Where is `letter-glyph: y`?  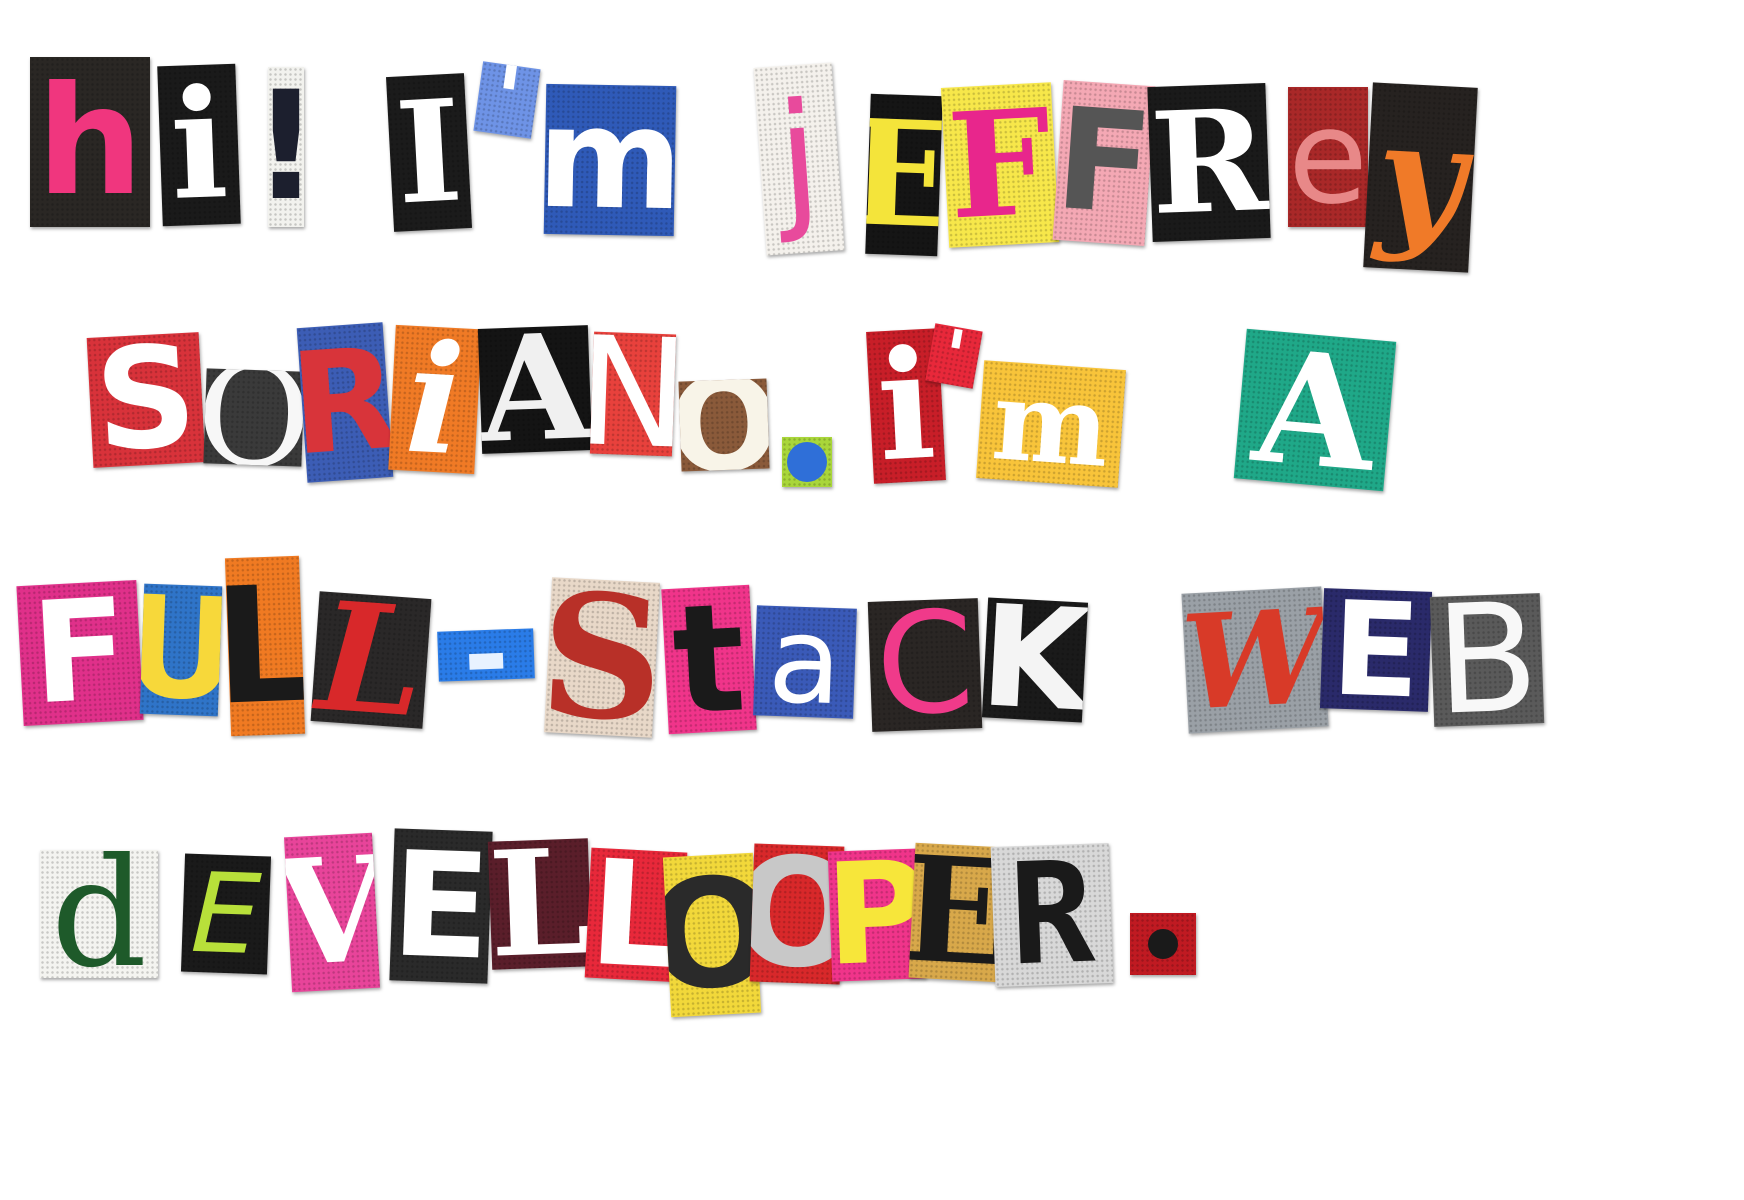
letter-glyph: y is located at coordinates (1420, 177).